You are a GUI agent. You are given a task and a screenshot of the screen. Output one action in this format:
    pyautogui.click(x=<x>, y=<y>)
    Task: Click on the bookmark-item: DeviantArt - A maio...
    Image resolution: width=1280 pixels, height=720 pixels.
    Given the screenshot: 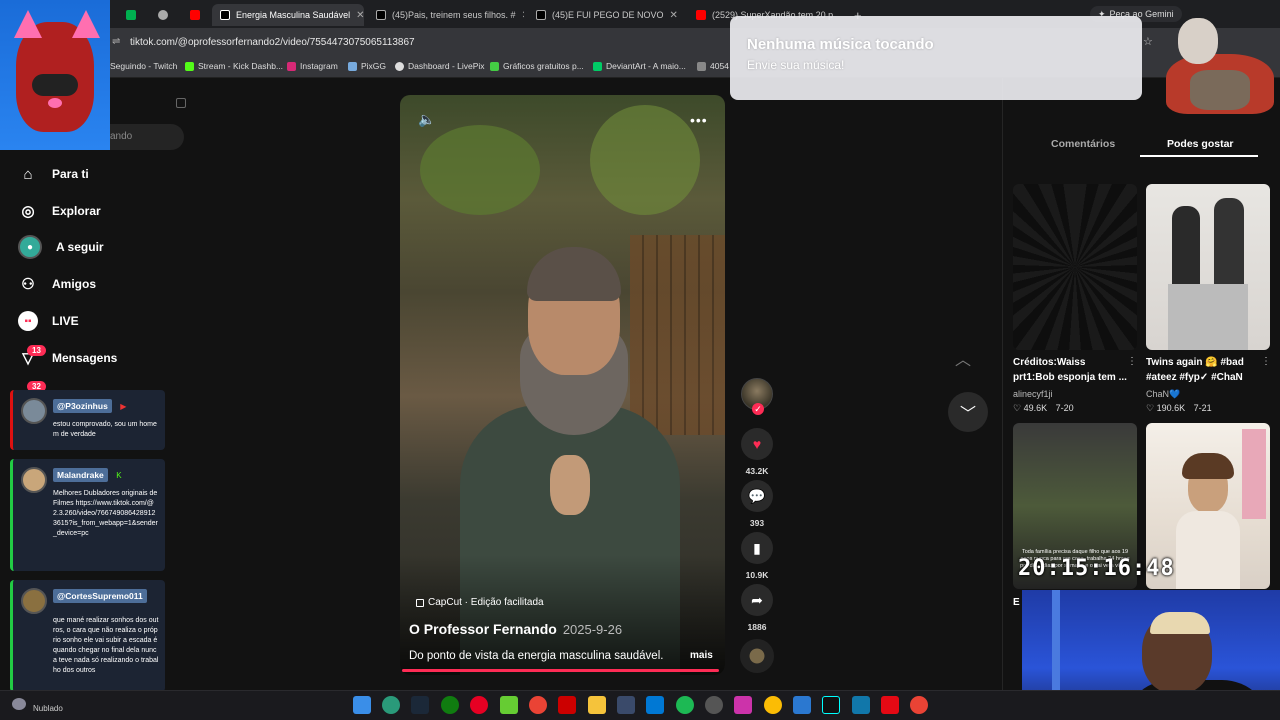 What is the action you would take?
    pyautogui.click(x=639, y=66)
    